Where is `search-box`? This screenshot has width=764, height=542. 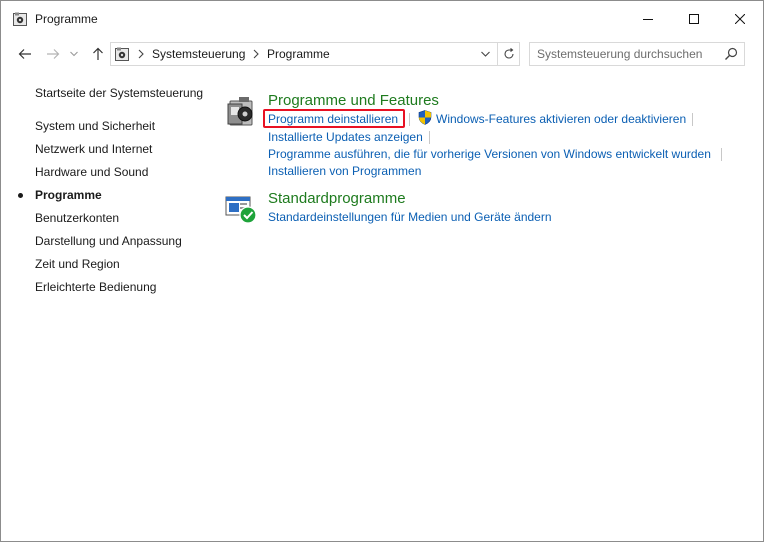 search-box is located at coordinates (637, 54).